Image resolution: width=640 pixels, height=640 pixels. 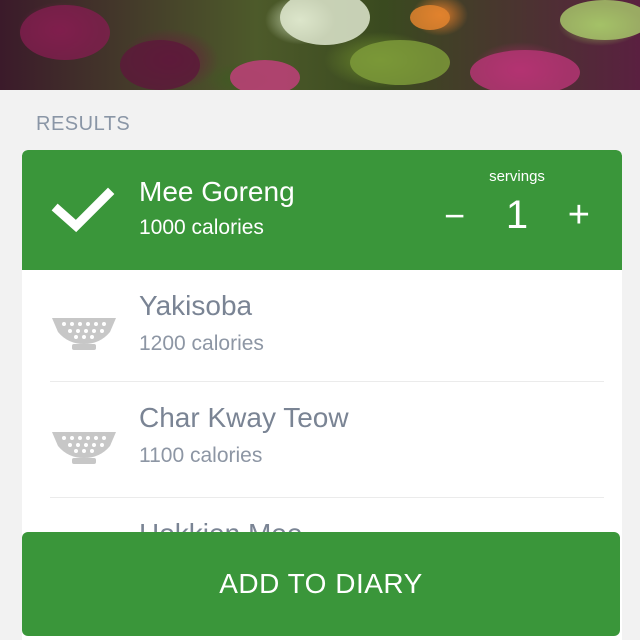 I want to click on increase-servings-button: +, so click(x=579, y=215).